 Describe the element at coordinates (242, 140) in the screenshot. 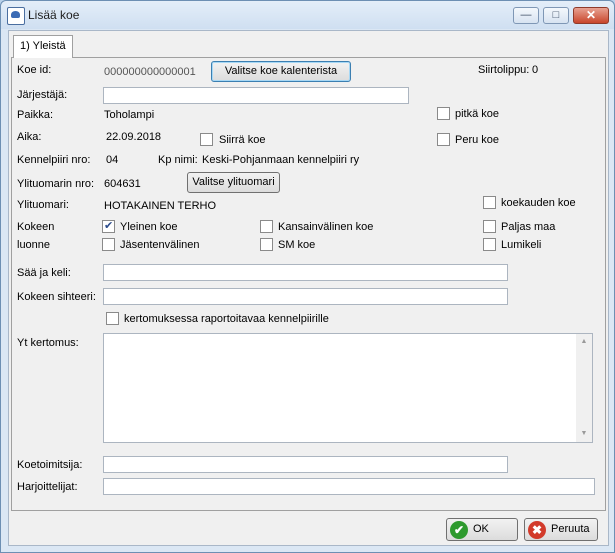

I see `siirra-koe-label: Siirrä koe` at that location.